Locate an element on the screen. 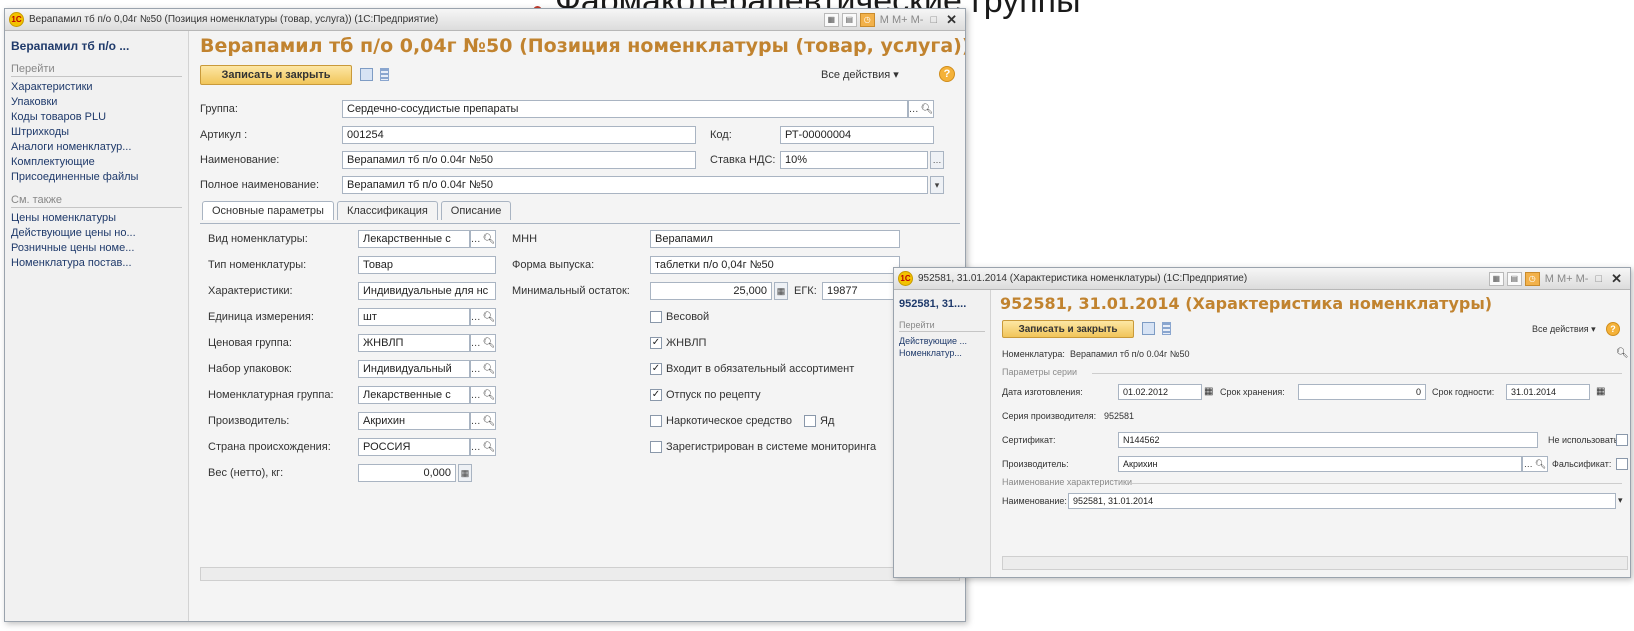  mnn-field: Верапамил is located at coordinates (775, 239).